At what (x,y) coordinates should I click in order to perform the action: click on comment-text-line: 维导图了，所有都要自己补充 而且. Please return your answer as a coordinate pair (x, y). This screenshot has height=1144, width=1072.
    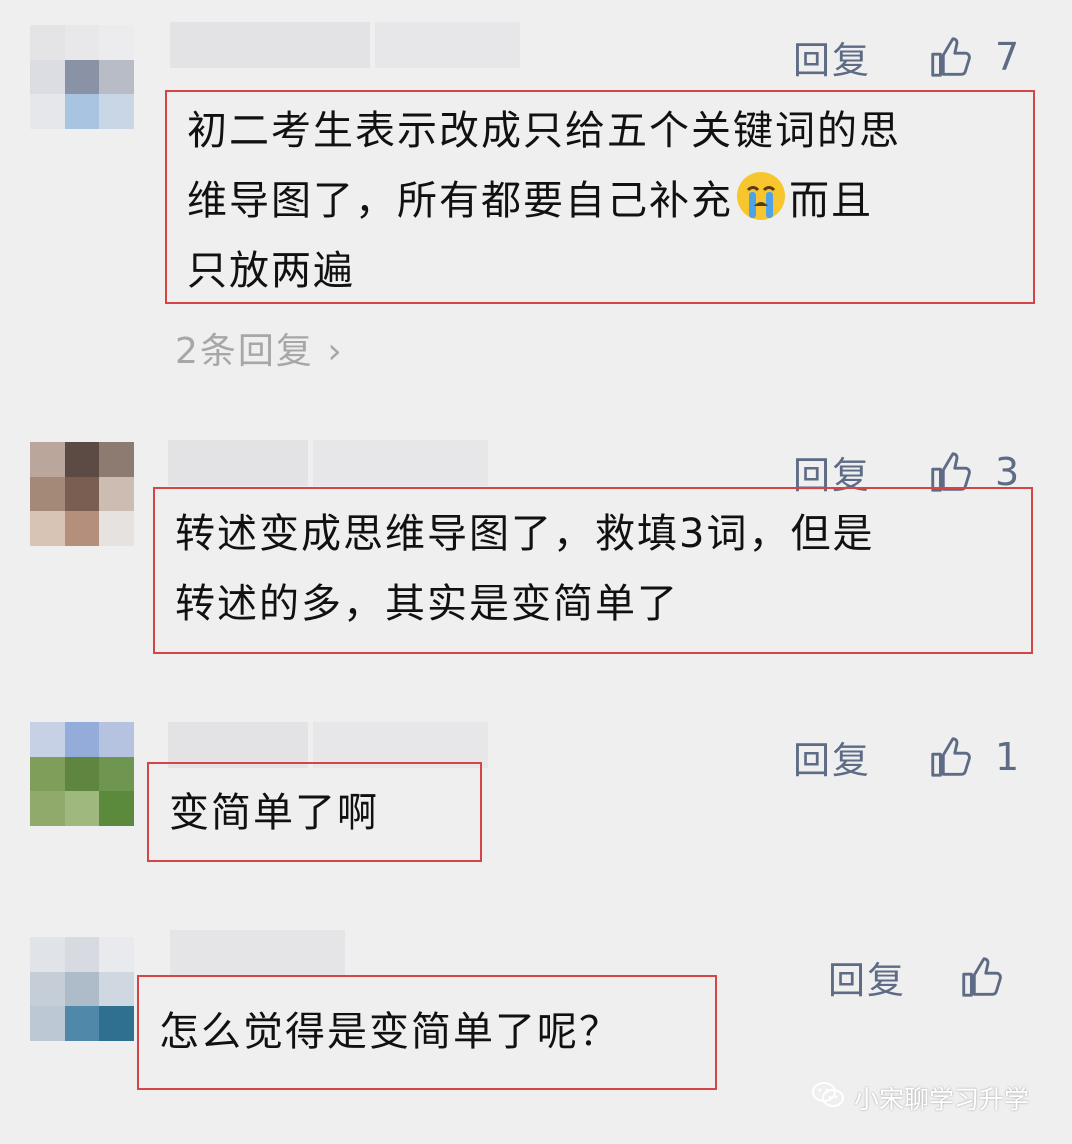
    Looking at the image, I should click on (604, 201).